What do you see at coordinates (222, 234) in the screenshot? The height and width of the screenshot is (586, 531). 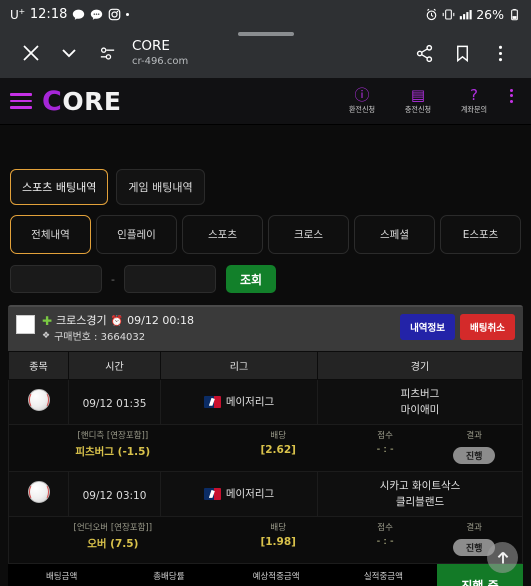 I see `subtab-sports: 스포츠` at bounding box center [222, 234].